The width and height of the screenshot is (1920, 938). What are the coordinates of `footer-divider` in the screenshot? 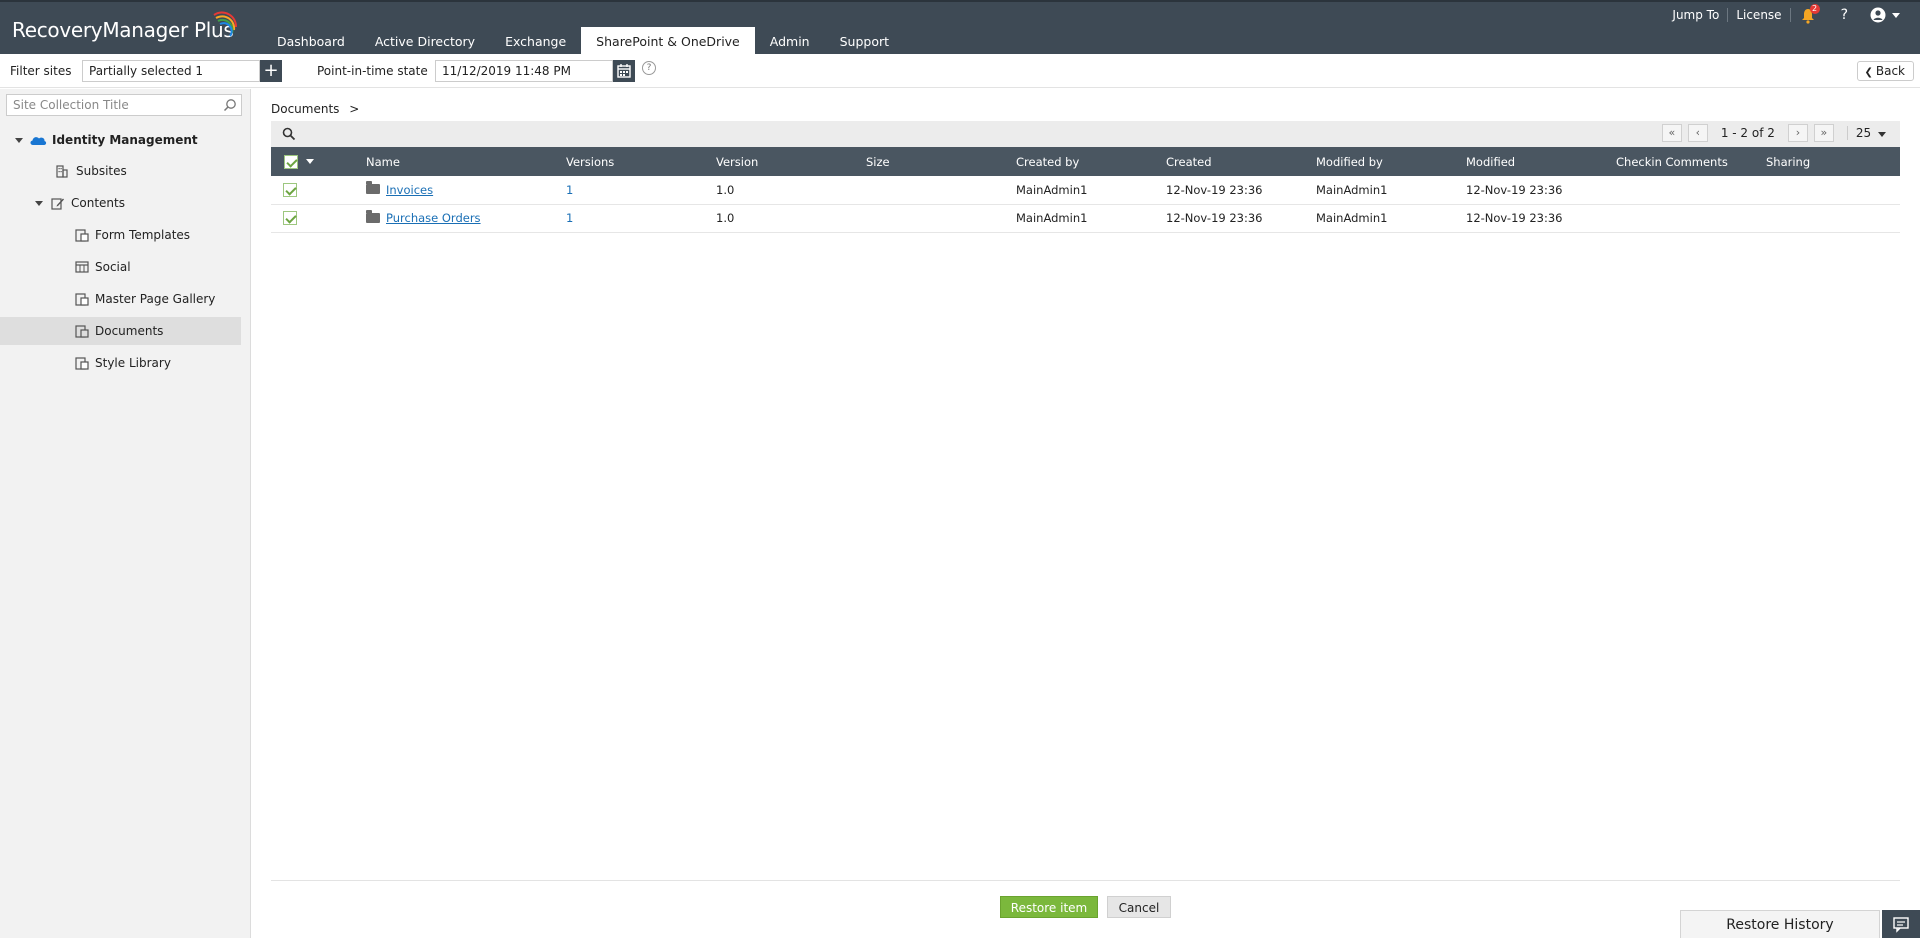 It's located at (1085, 880).